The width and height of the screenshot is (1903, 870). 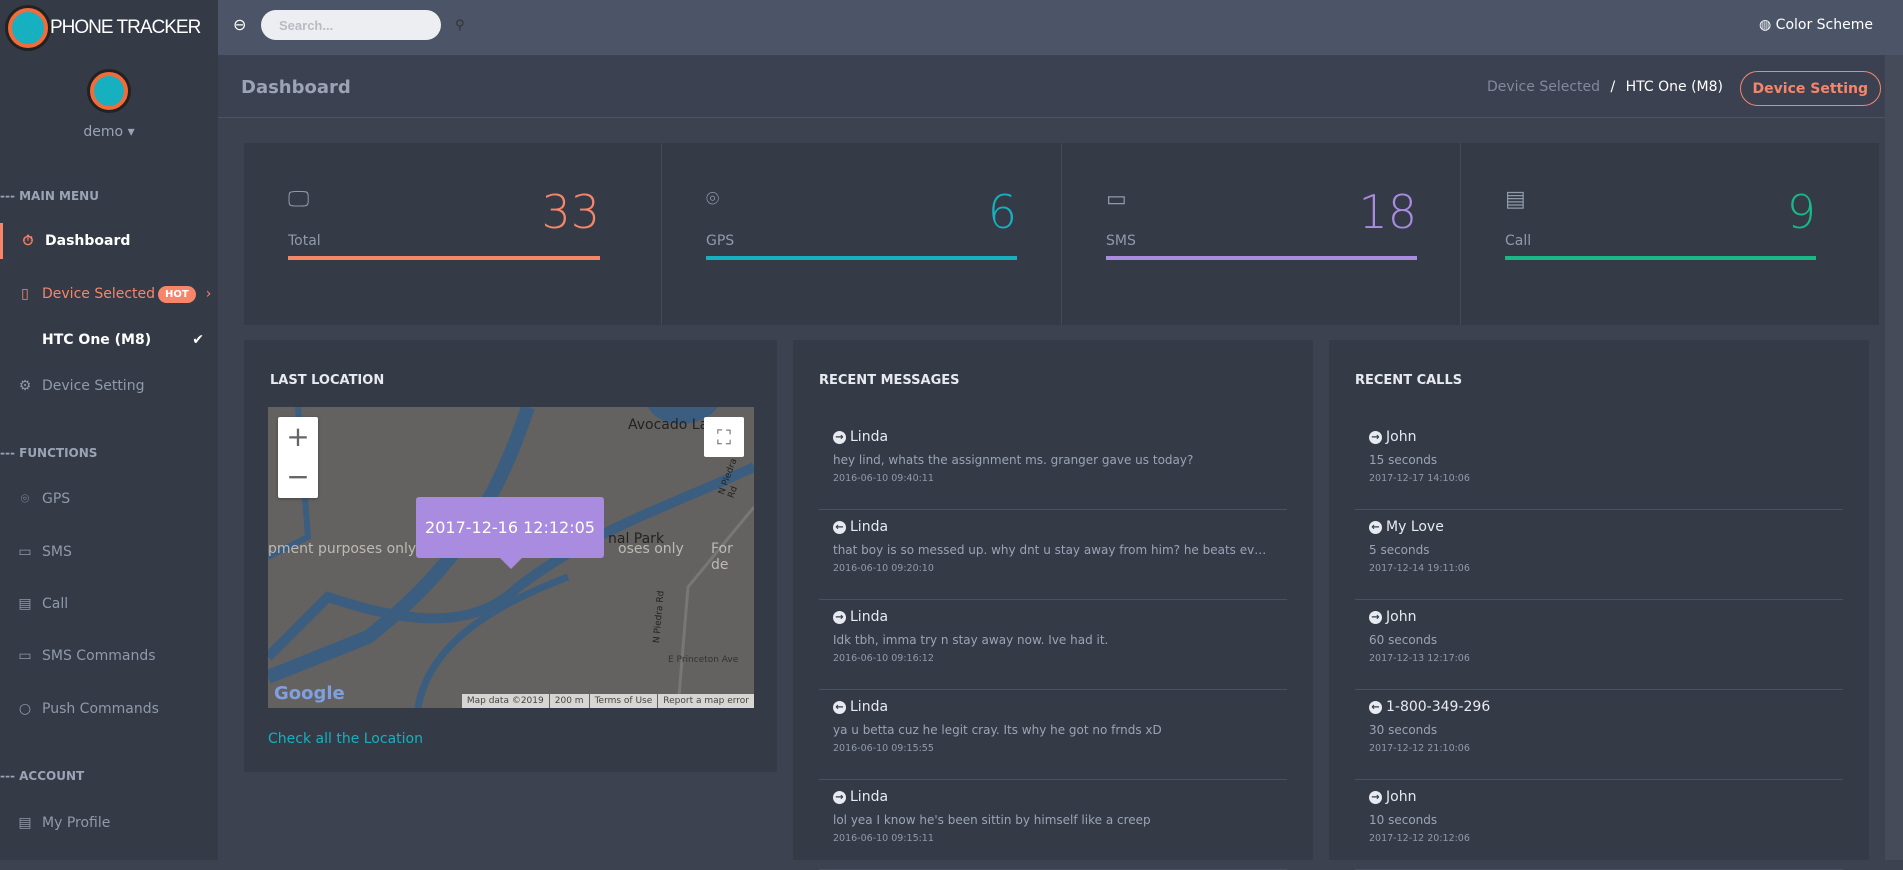 I want to click on report-error-link: Report a map error, so click(x=706, y=701).